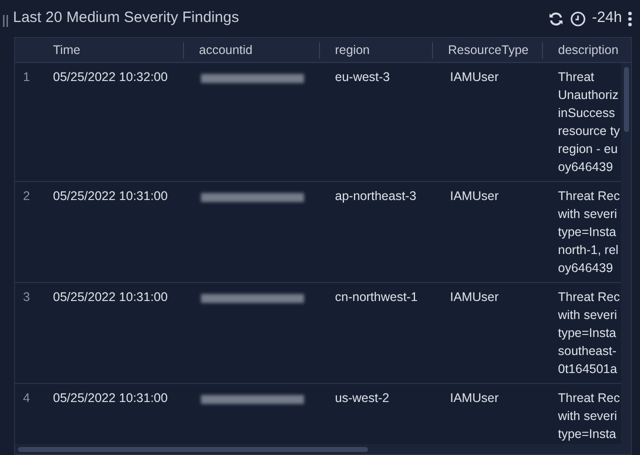 The height and width of the screenshot is (455, 640). What do you see at coordinates (587, 351) in the screenshot?
I see `description-line: southeast-` at bounding box center [587, 351].